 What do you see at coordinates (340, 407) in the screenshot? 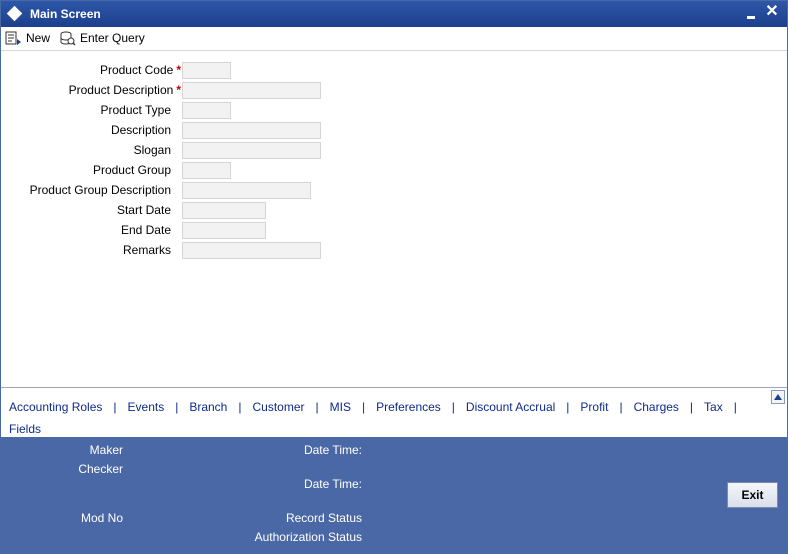
I see `tab-mis: MIS` at bounding box center [340, 407].